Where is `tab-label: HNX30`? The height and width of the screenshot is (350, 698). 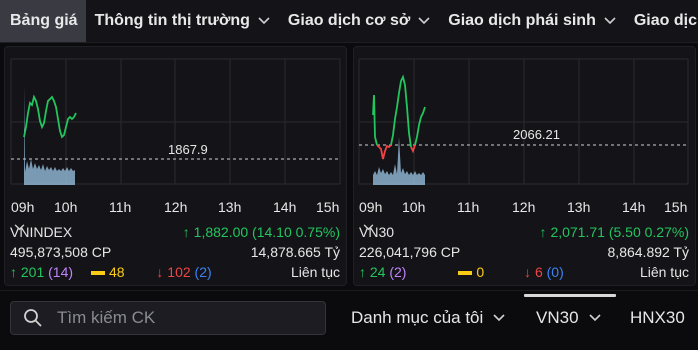 tab-label: HNX30 is located at coordinates (657, 317).